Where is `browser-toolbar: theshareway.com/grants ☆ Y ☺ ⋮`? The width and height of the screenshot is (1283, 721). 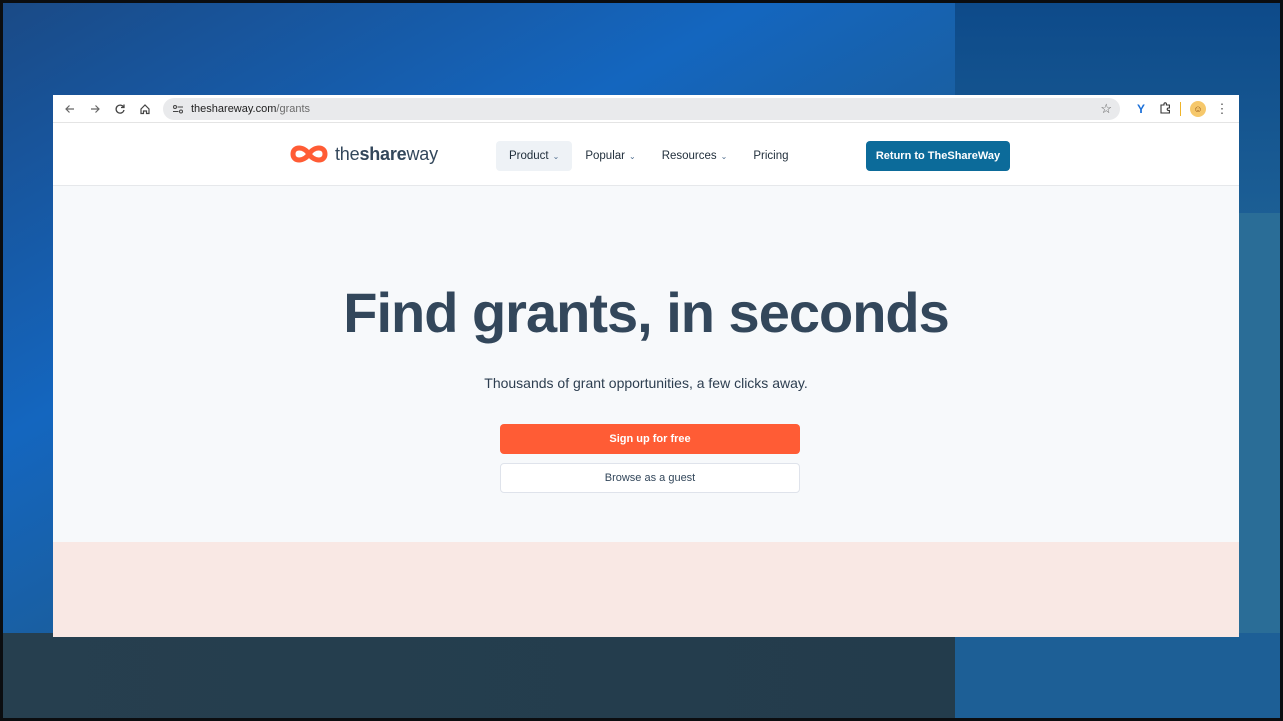 browser-toolbar: theshareway.com/grants ☆ Y ☺ ⋮ is located at coordinates (646, 109).